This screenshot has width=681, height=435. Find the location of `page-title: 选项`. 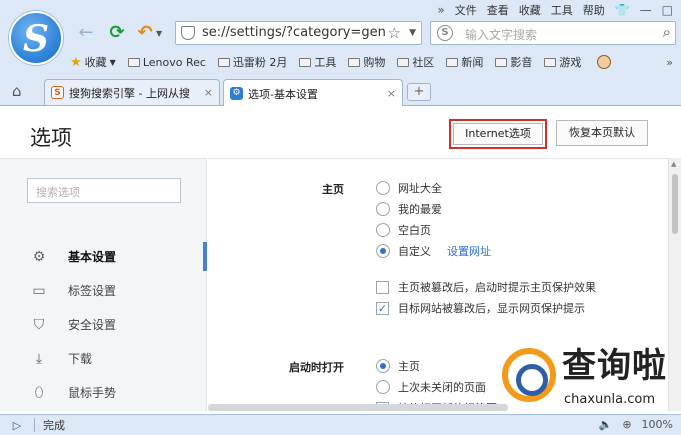

page-title: 选项 is located at coordinates (51, 138).